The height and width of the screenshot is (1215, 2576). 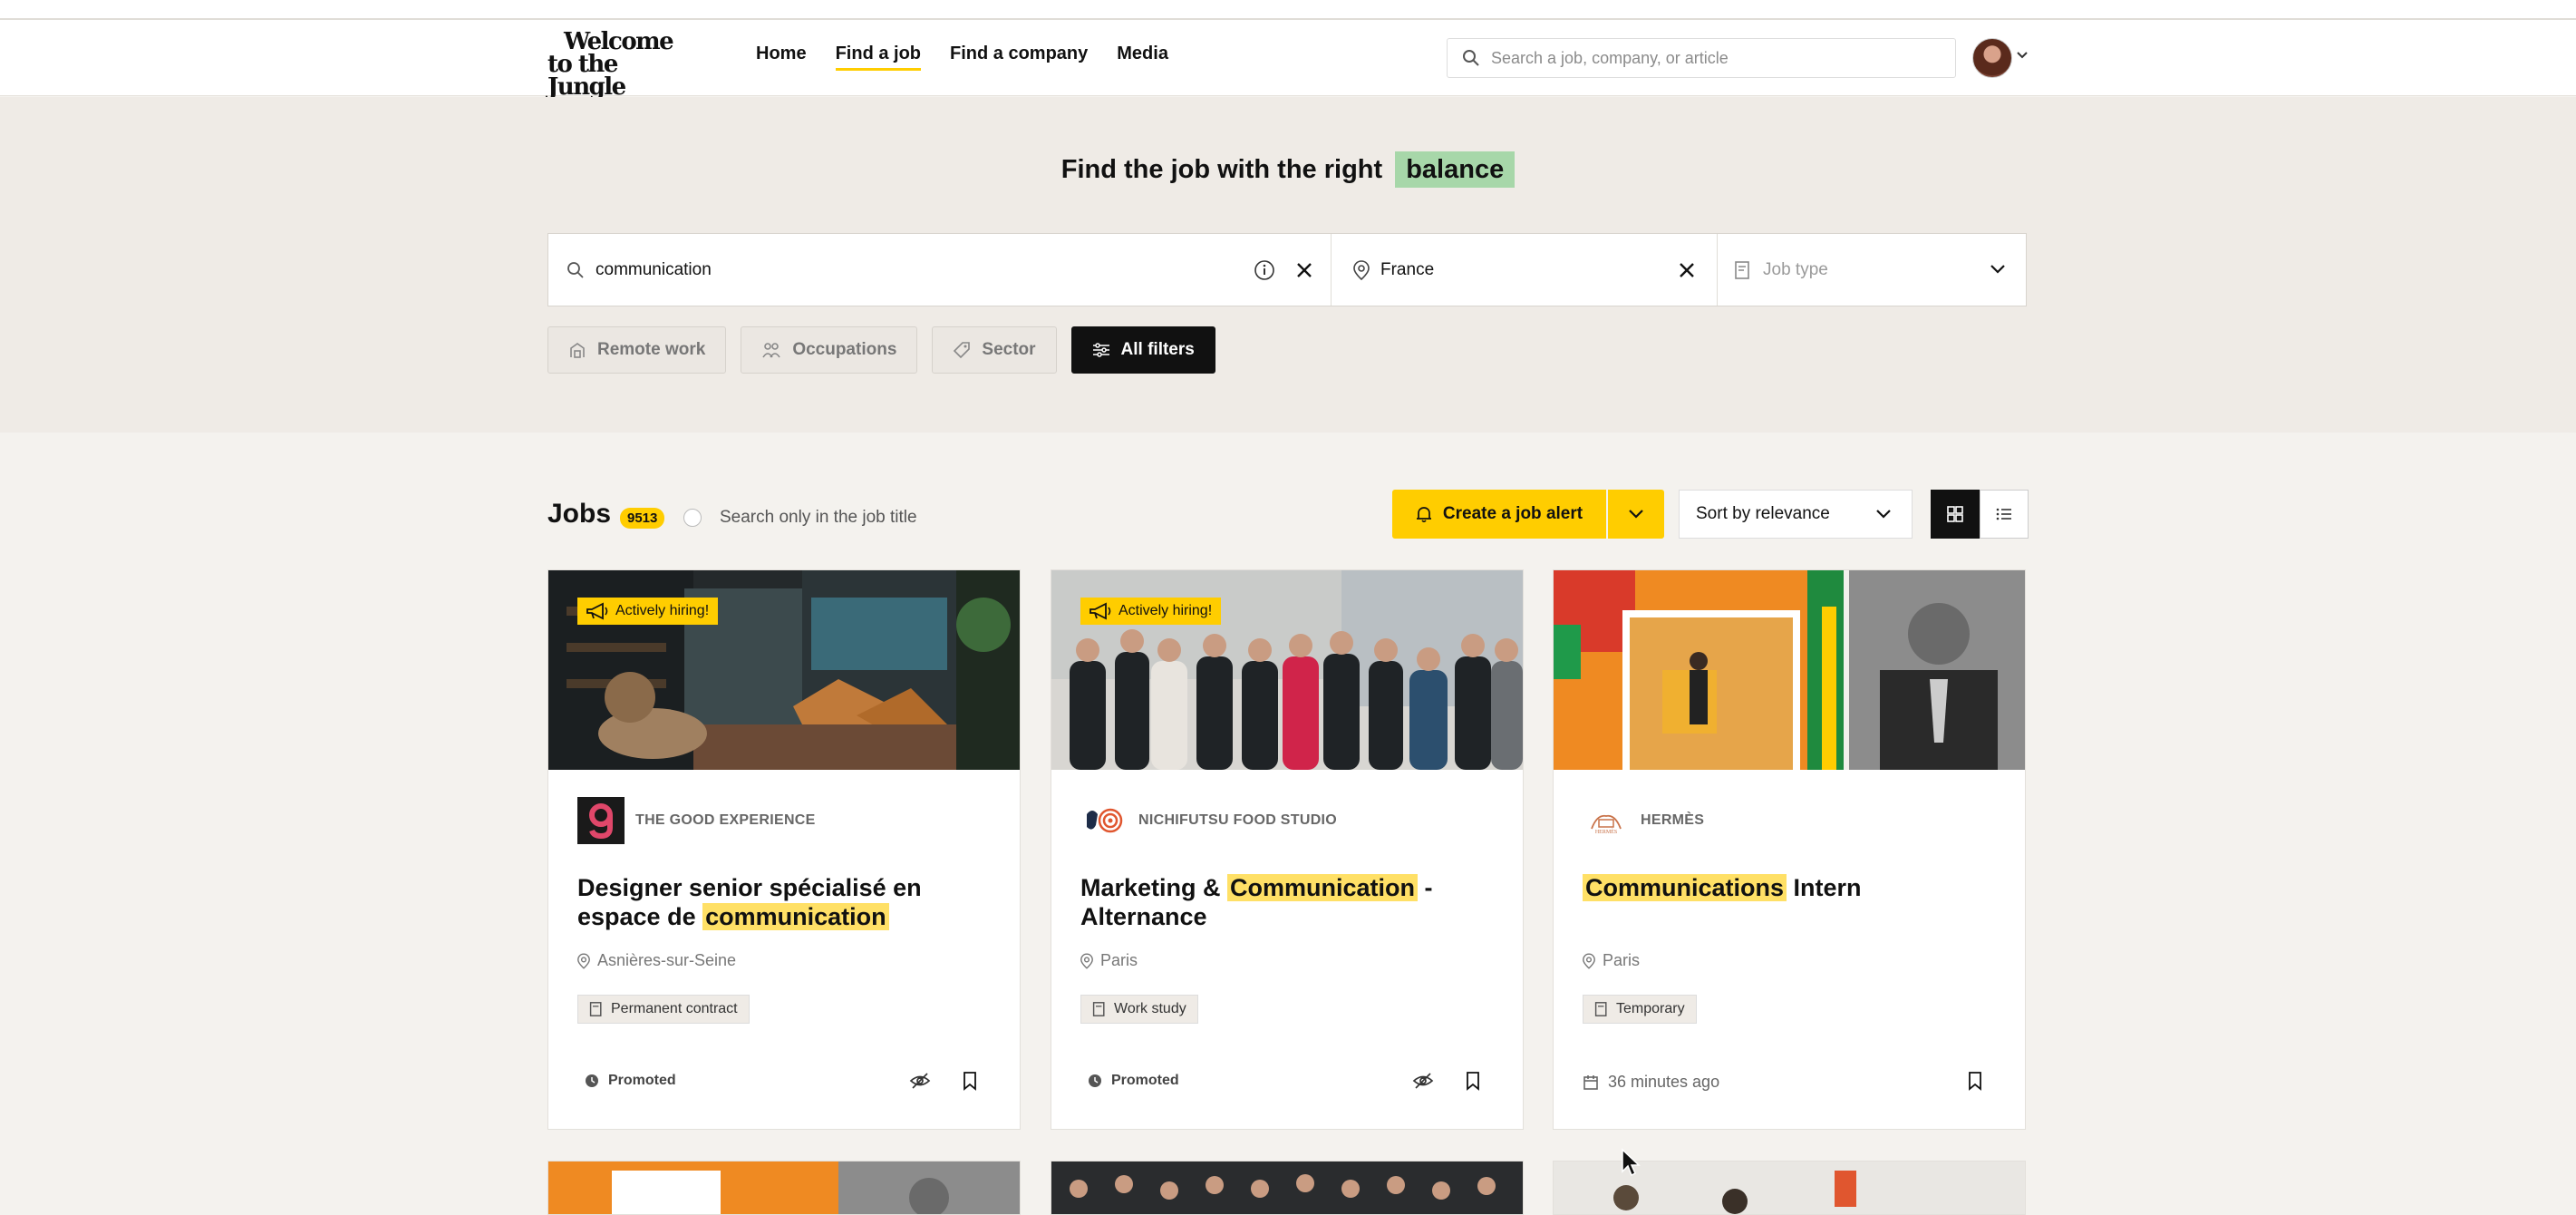 What do you see at coordinates (1672, 820) in the screenshot?
I see `company-name: HERMÈS` at bounding box center [1672, 820].